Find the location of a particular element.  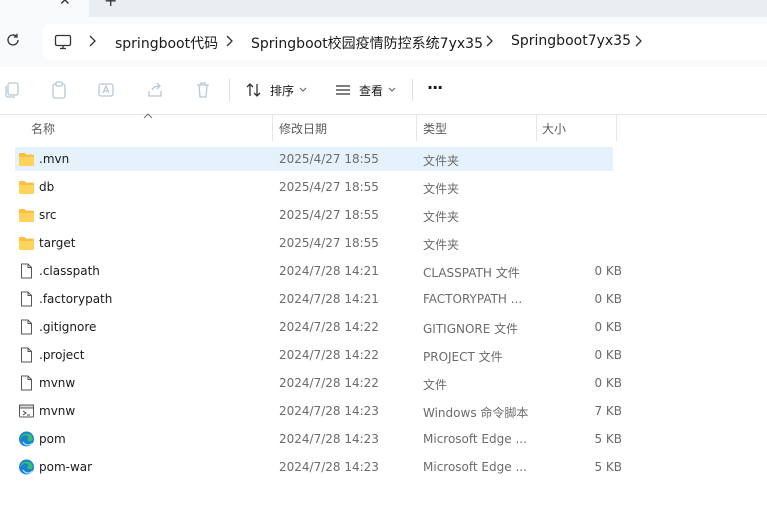

file-row: src 2025/4/27 18:55 文件夹 is located at coordinates (314, 215).